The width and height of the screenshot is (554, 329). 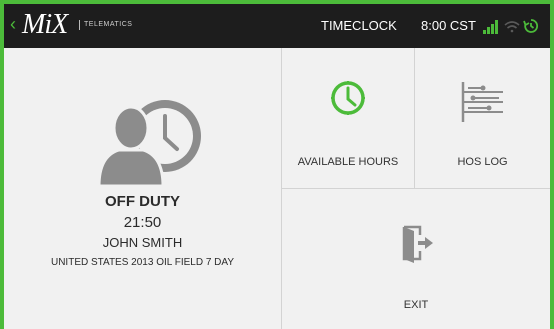 I want to click on page-title: TIMECLOCK, so click(x=359, y=25).